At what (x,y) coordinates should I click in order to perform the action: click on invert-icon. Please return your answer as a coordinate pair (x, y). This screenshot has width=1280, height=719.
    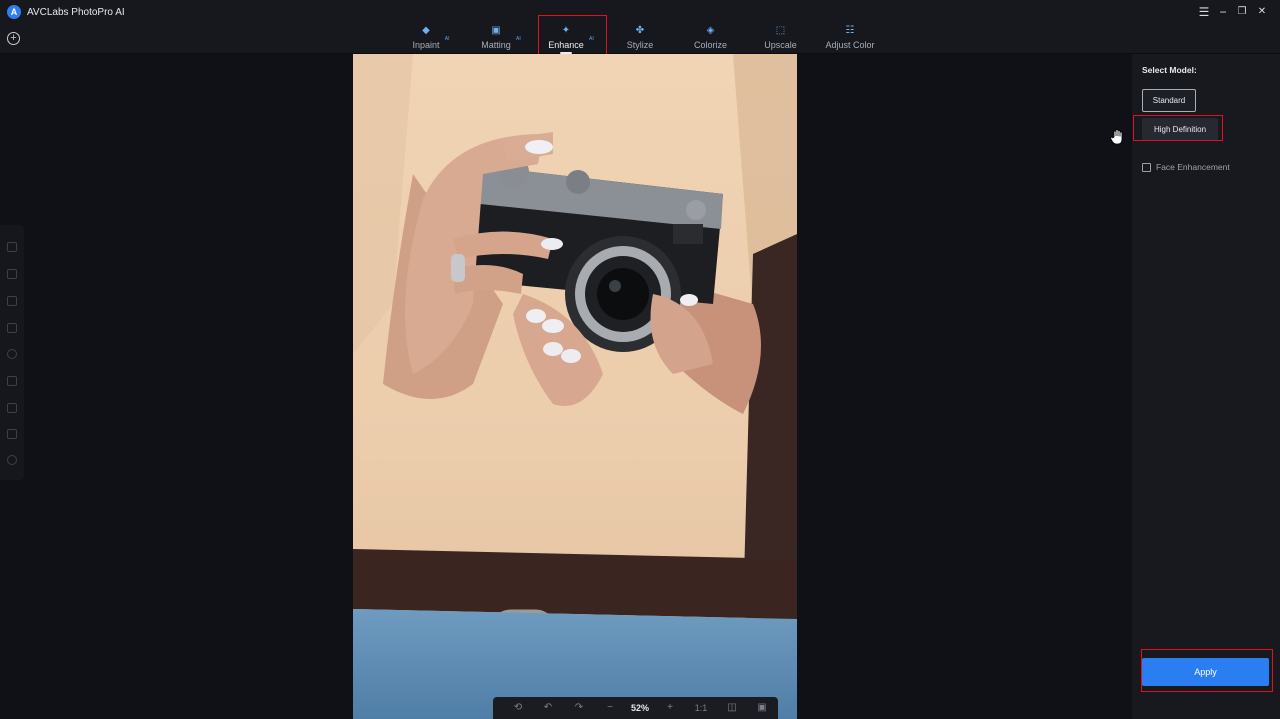
    Looking at the image, I should click on (12, 408).